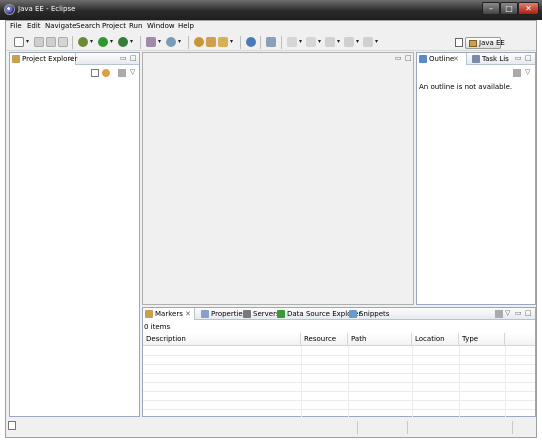 Image resolution: width=542 pixels, height=443 pixels. I want to click on properties-icon, so click(205, 314).